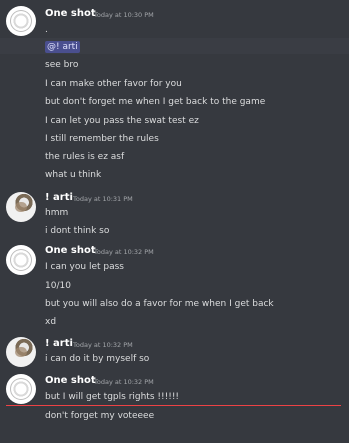  I want to click on message-text: see bro, so click(62, 65).